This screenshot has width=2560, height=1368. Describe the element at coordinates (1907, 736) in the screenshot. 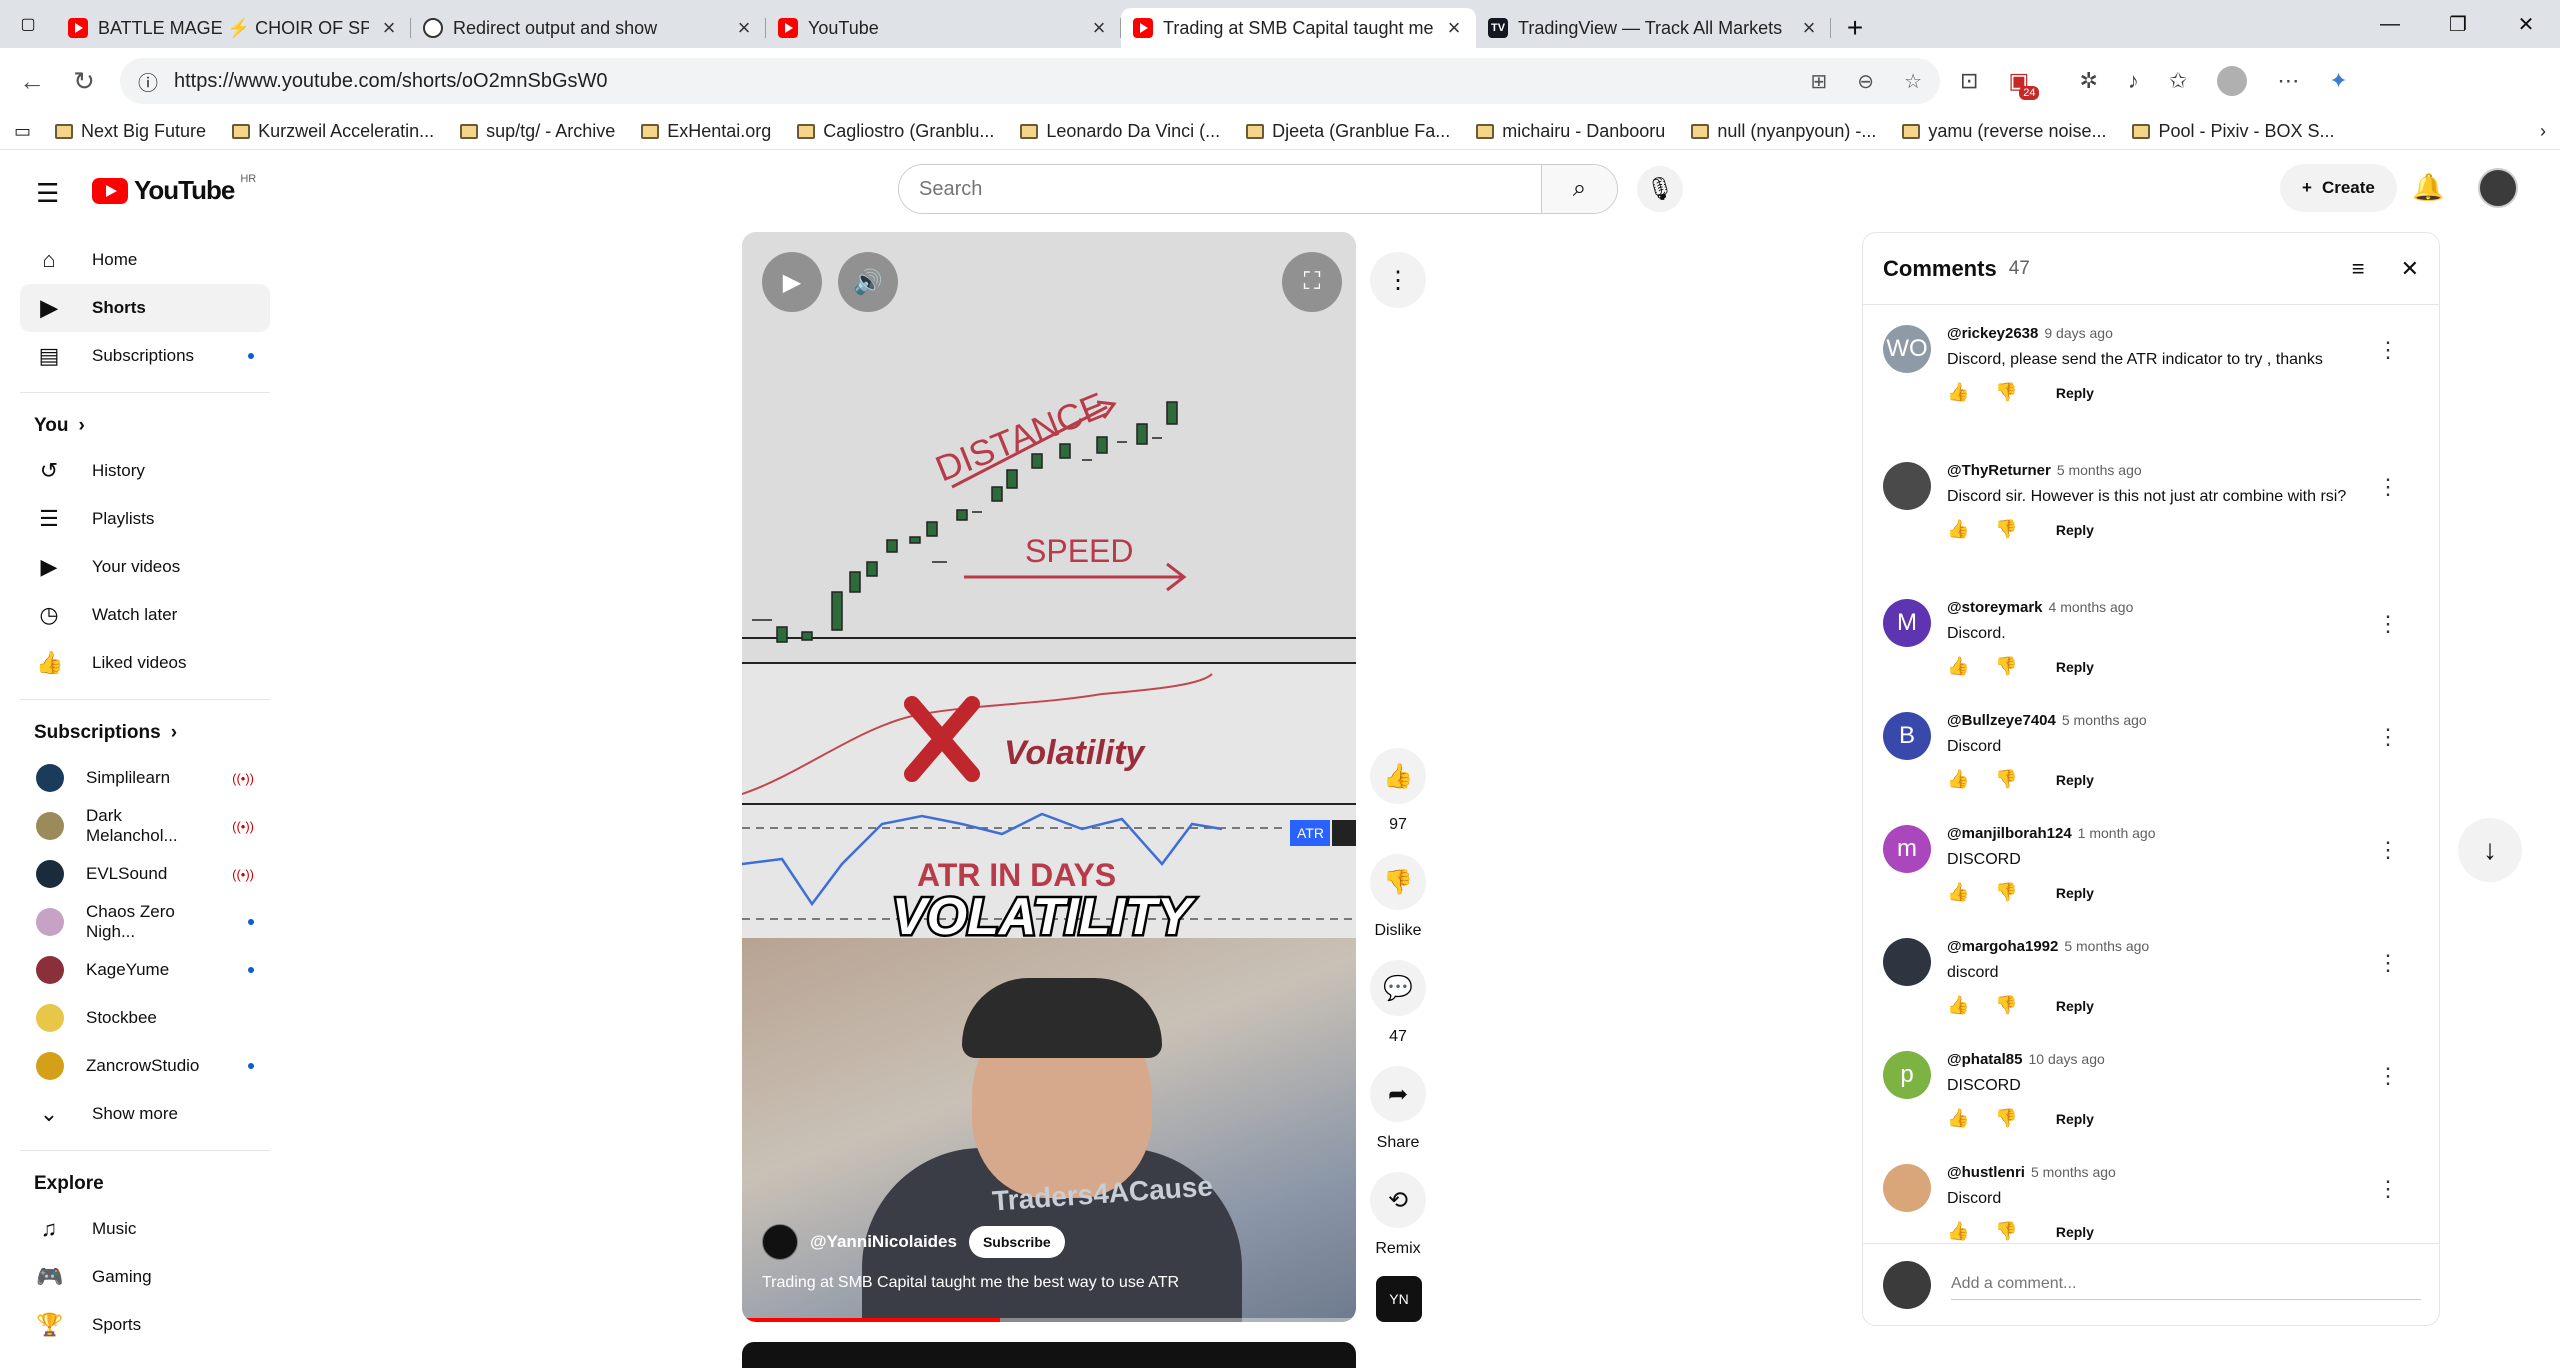

I see `commenter-avatar: B` at that location.